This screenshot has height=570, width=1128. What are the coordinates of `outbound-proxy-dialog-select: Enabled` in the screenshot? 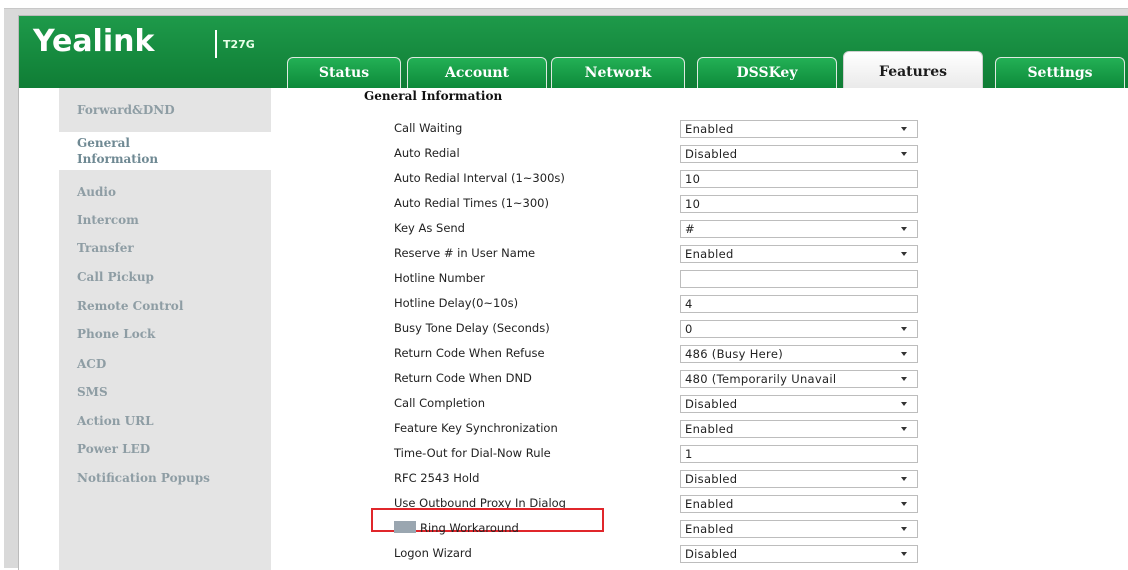 It's located at (799, 504).